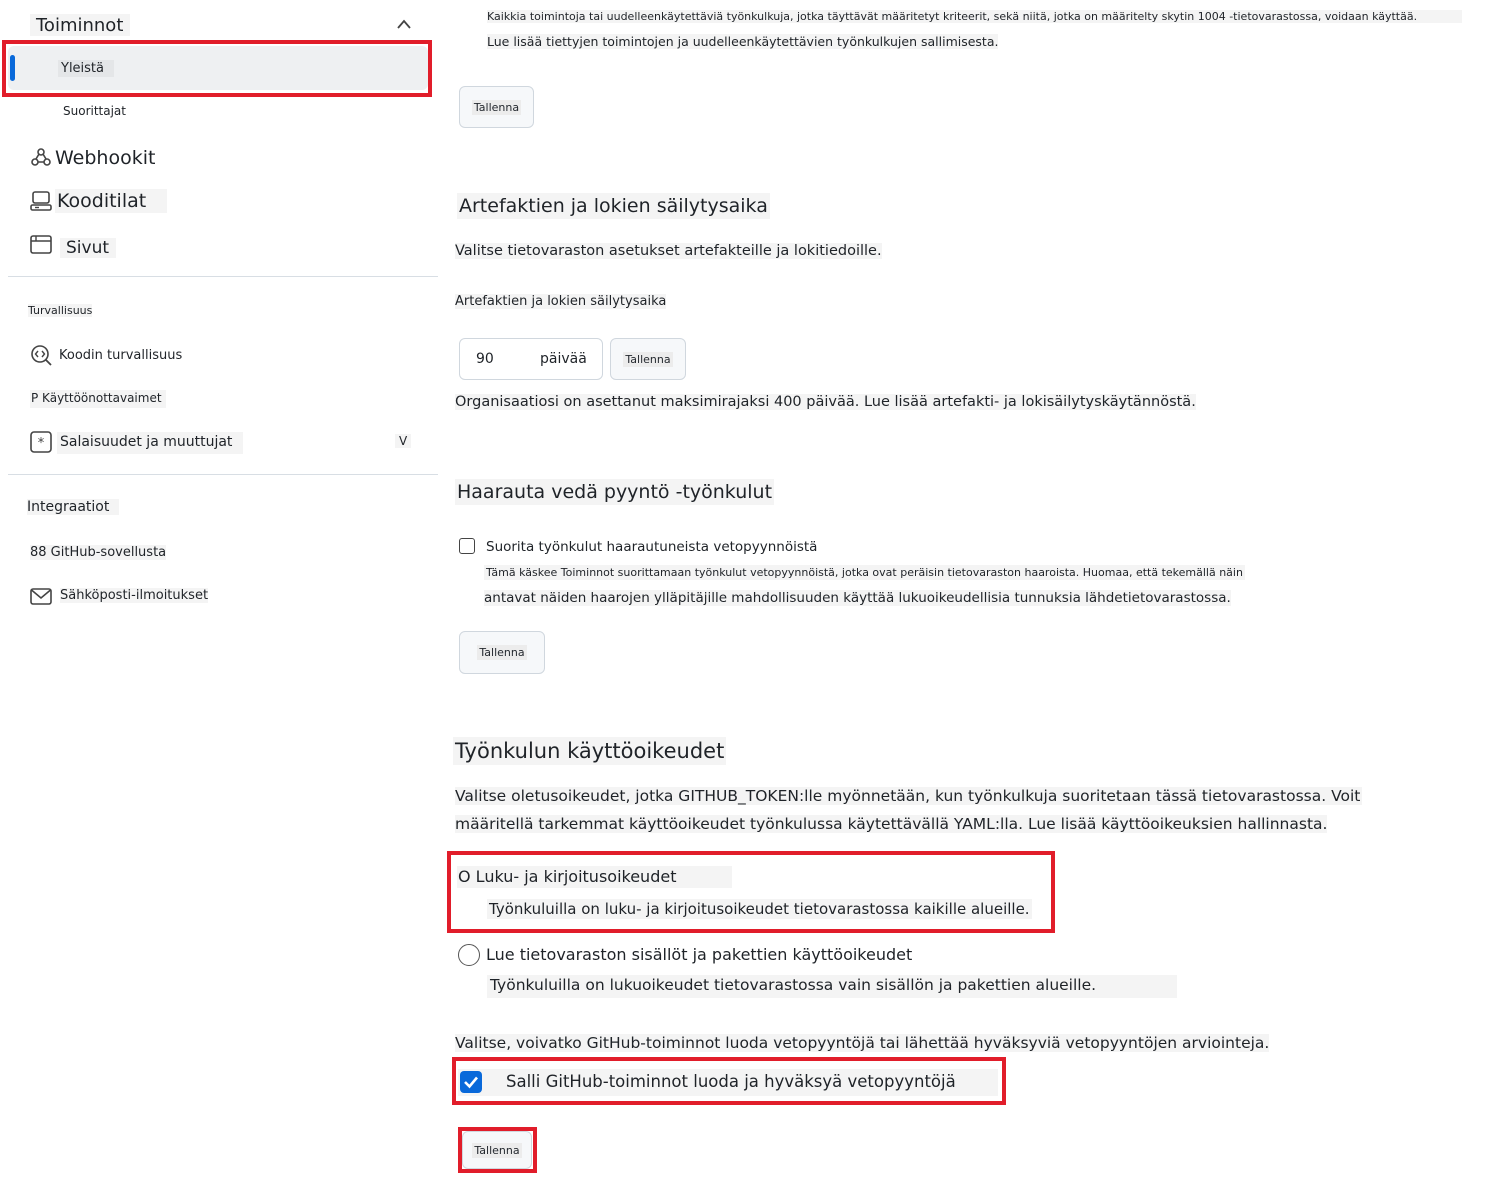 The width and height of the screenshot is (1493, 1178). Describe the element at coordinates (41, 157) in the screenshot. I see `webhook-icon` at that location.